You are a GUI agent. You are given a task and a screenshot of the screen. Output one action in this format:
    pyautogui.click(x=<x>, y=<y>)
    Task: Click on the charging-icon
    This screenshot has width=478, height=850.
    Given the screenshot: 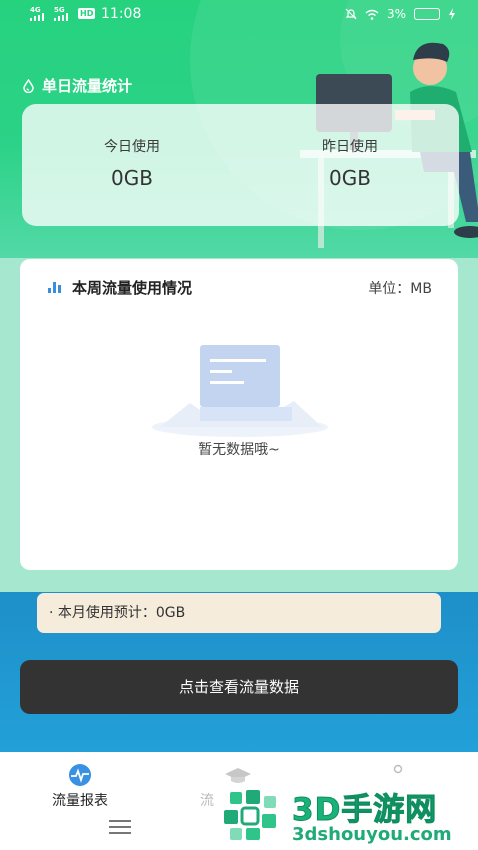 What is the action you would take?
    pyautogui.click(x=452, y=14)
    